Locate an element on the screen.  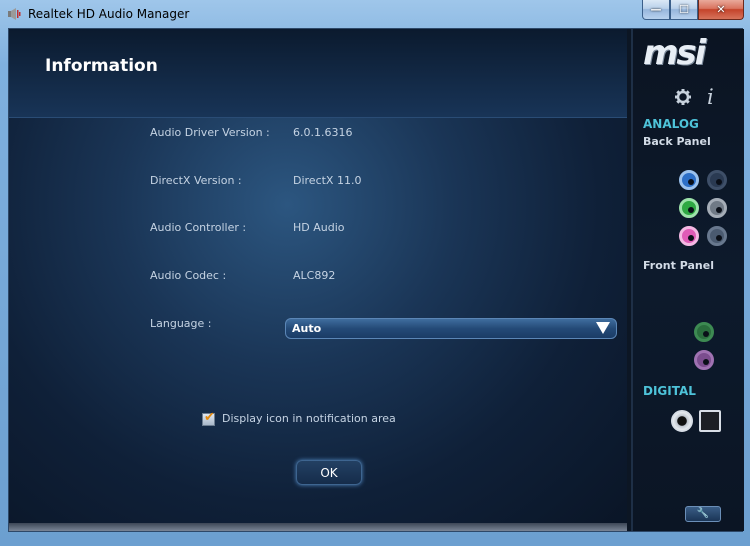
close-icon: ✕ is located at coordinates (721, 9).